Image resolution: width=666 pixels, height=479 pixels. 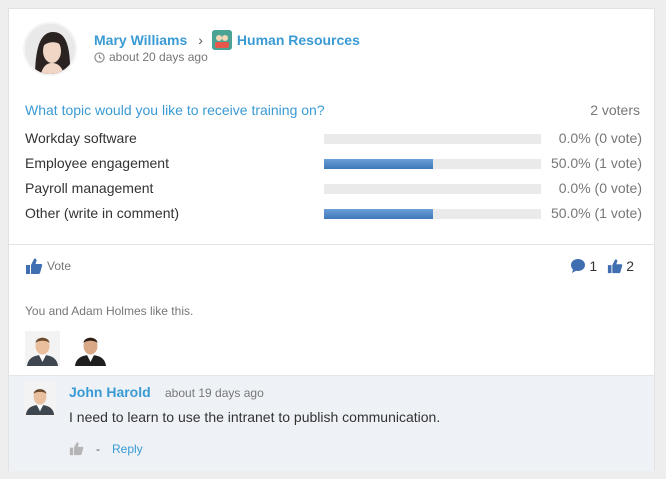 What do you see at coordinates (98, 448) in the screenshot?
I see `comment-like-count: -` at bounding box center [98, 448].